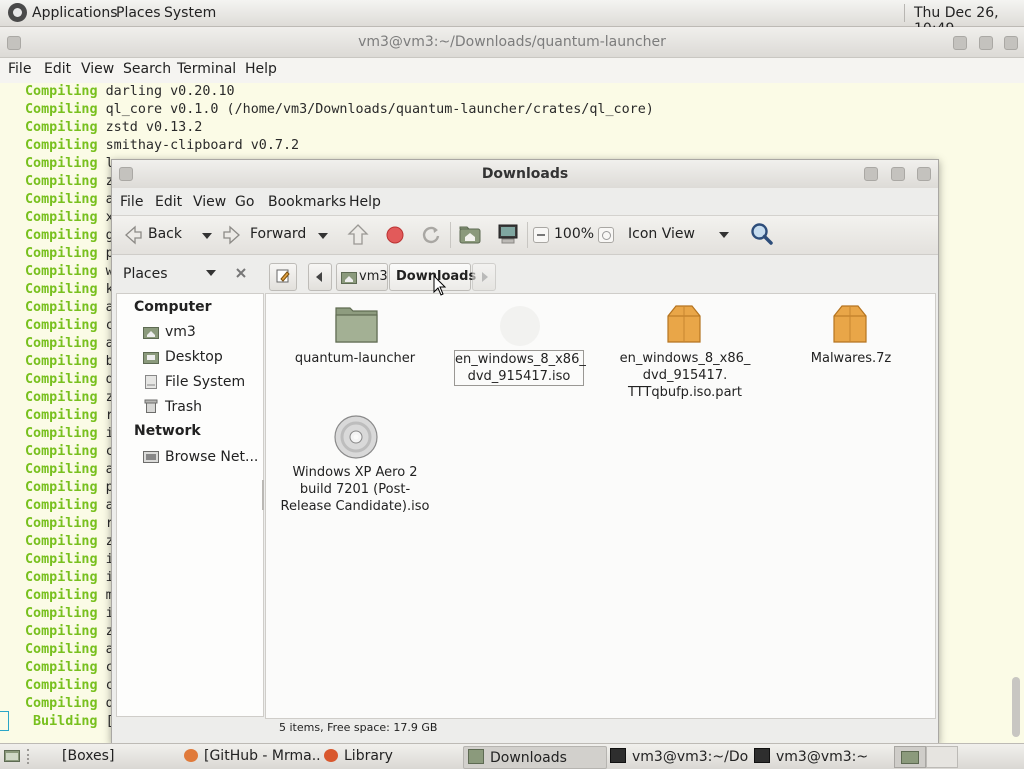 This screenshot has height=769, width=1024. I want to click on terminal-menubar: File Edit View Search Terminal Help, so click(512, 70).